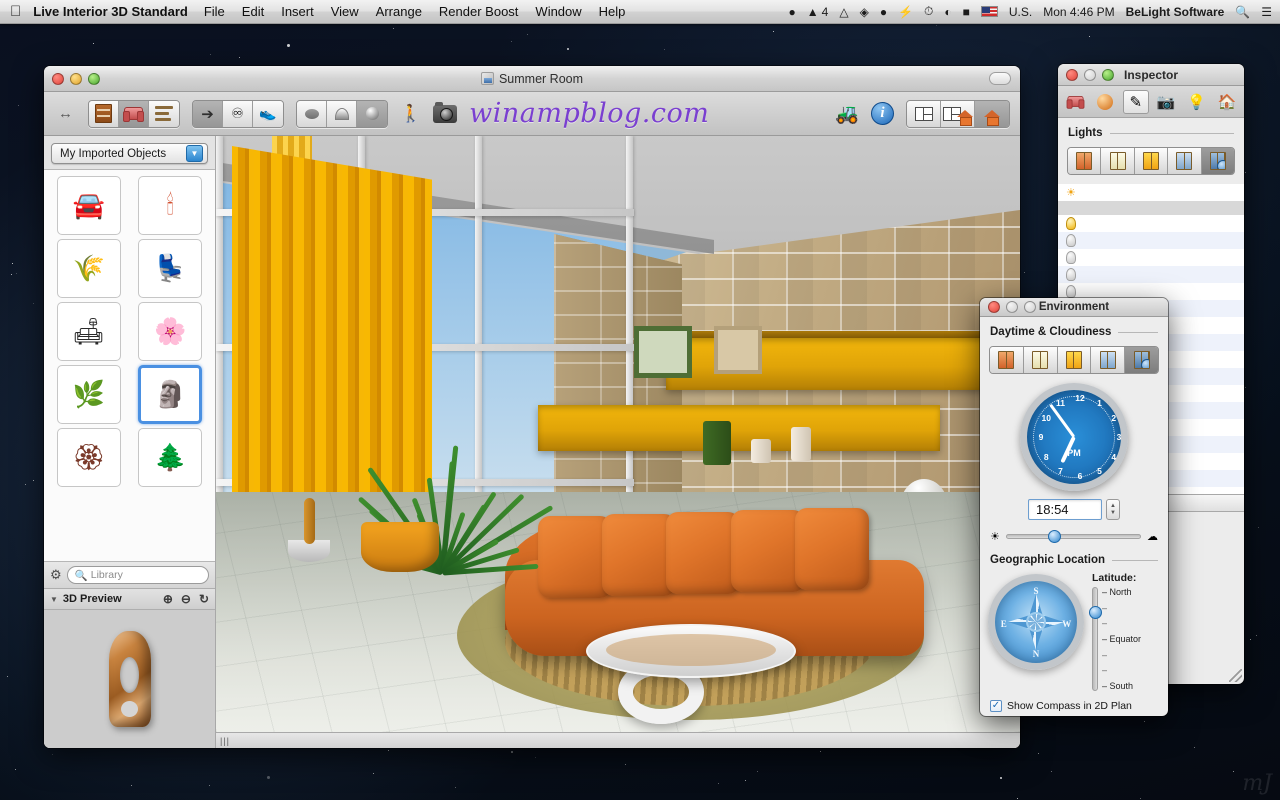 This screenshot has width=1280, height=800. I want to click on library-object-cell: 🌲, so click(171, 458).